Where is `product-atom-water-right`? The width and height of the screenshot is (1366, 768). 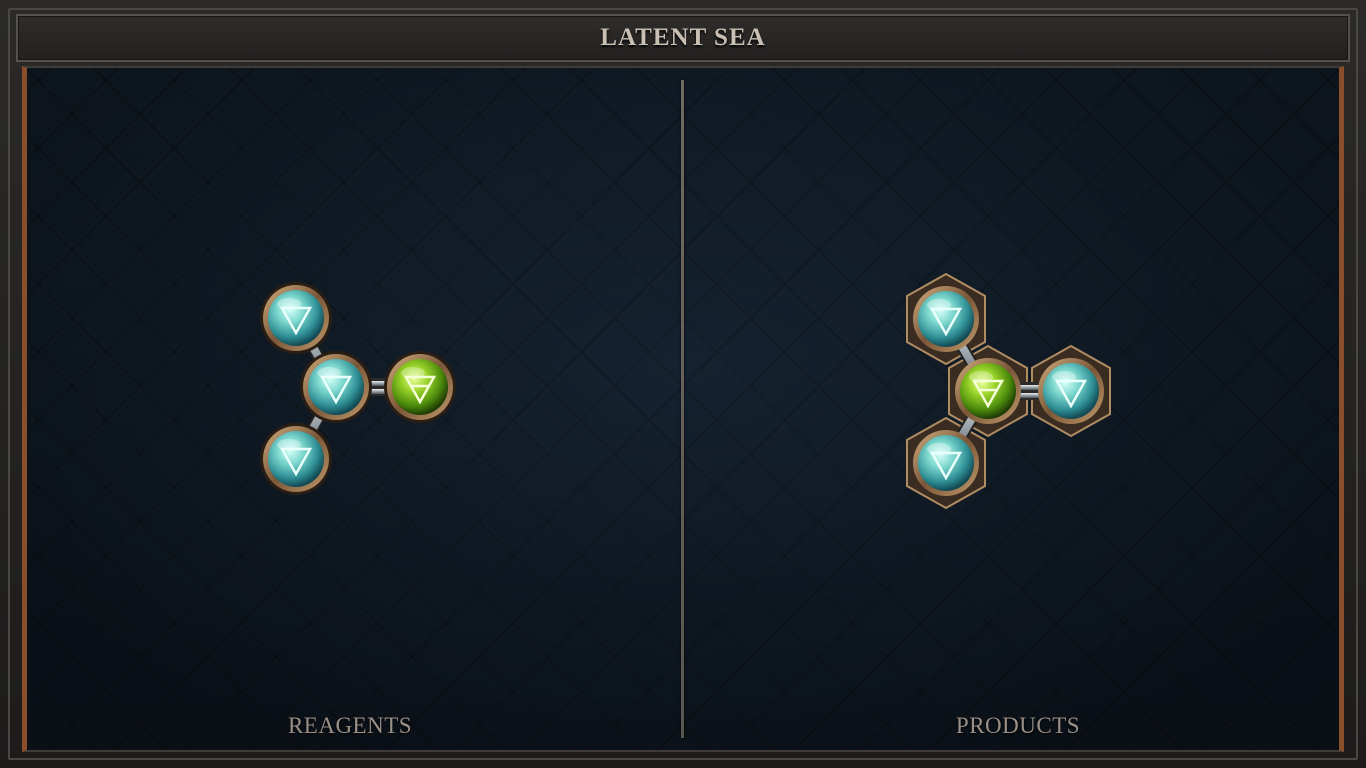
product-atom-water-right is located at coordinates (1071, 391).